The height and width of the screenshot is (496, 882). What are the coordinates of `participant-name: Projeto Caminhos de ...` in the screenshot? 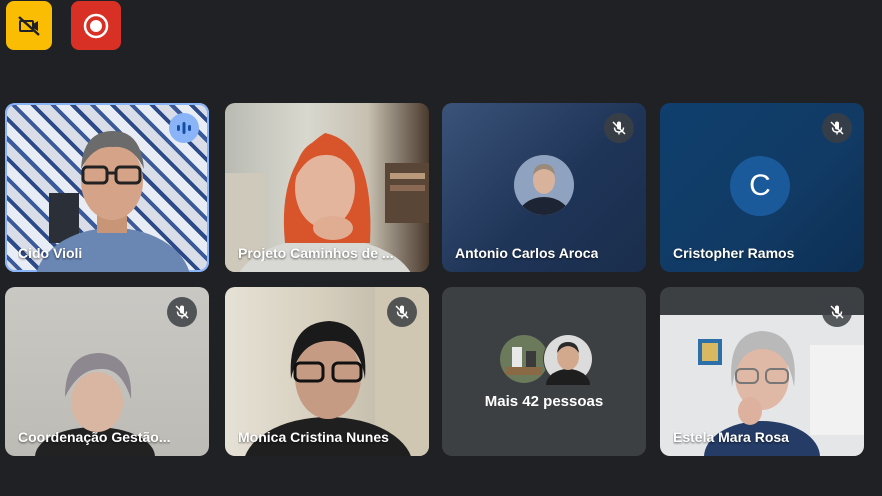 It's located at (316, 253).